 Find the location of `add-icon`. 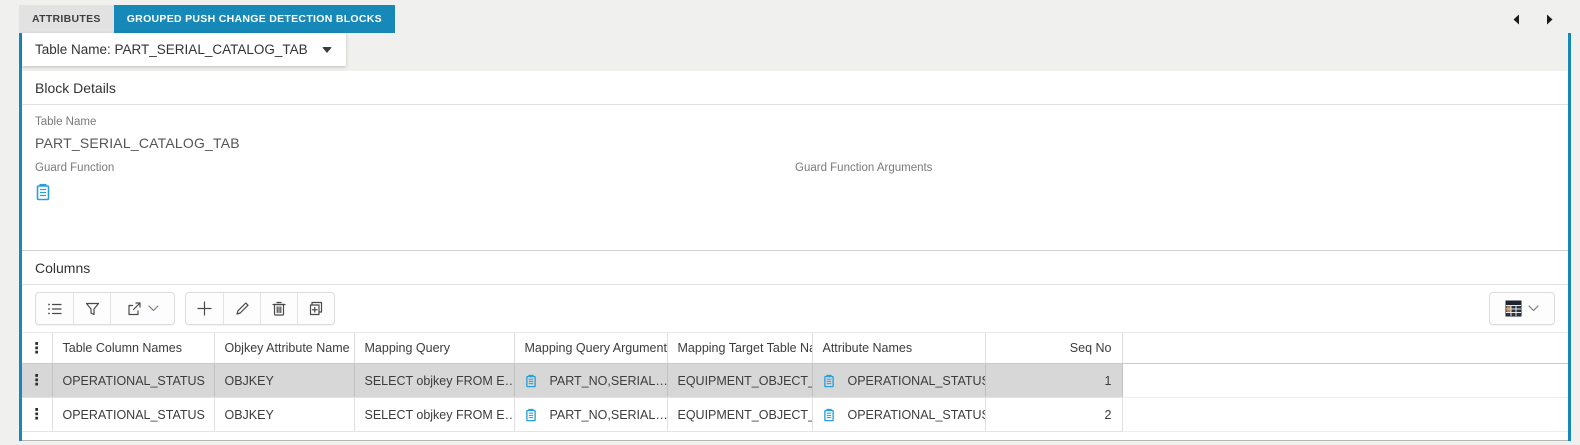

add-icon is located at coordinates (204, 308).